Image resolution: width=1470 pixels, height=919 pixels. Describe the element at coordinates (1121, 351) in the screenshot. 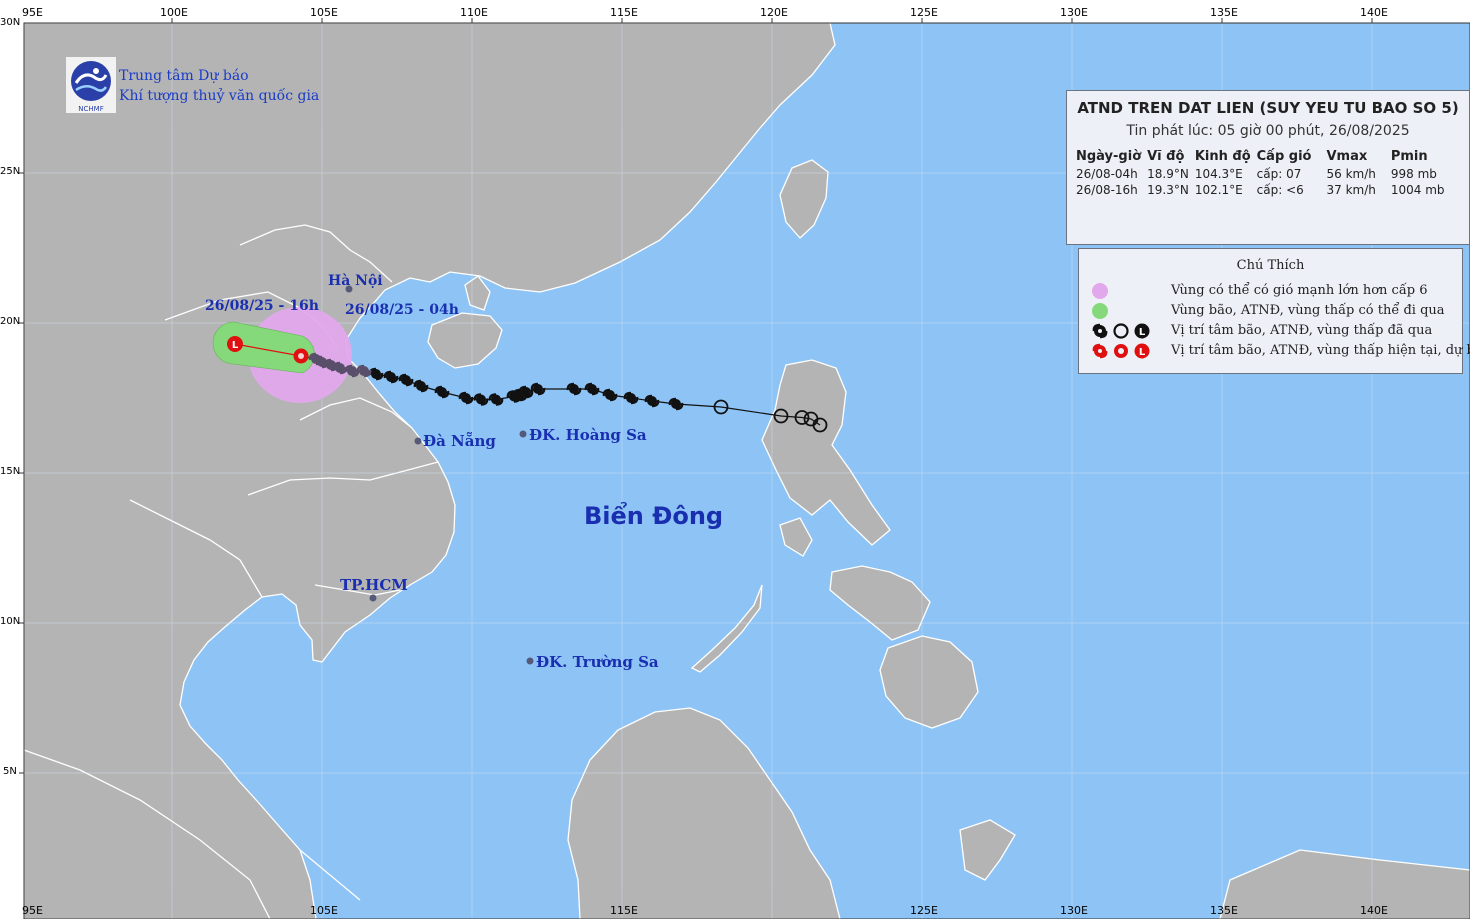

I see `red-storm-symbols-icon: L` at that location.